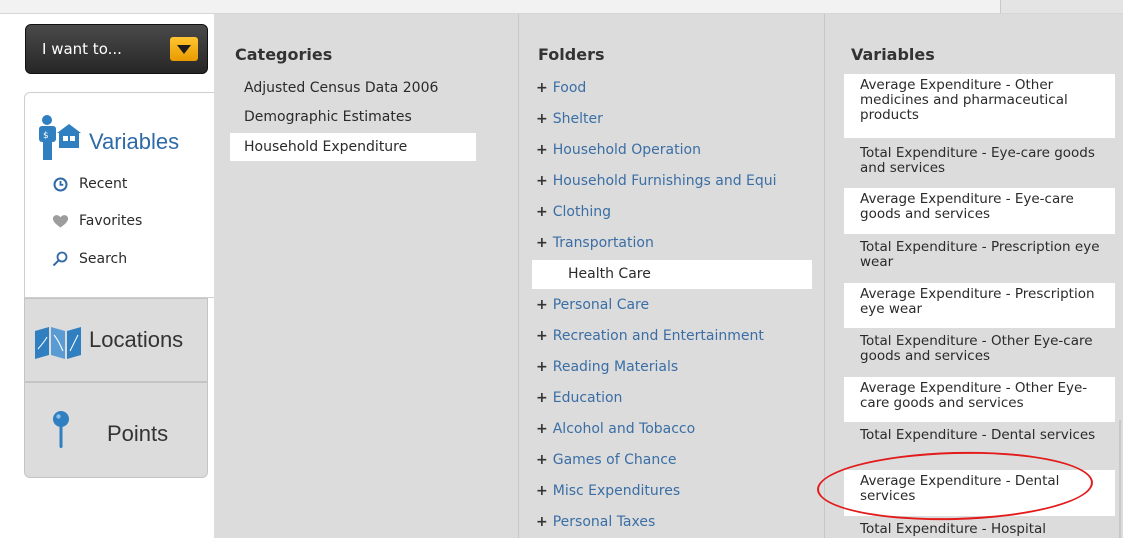 The width and height of the screenshot is (1123, 558). What do you see at coordinates (626, 150) in the screenshot?
I see `folder-item-label: Household Operation` at bounding box center [626, 150].